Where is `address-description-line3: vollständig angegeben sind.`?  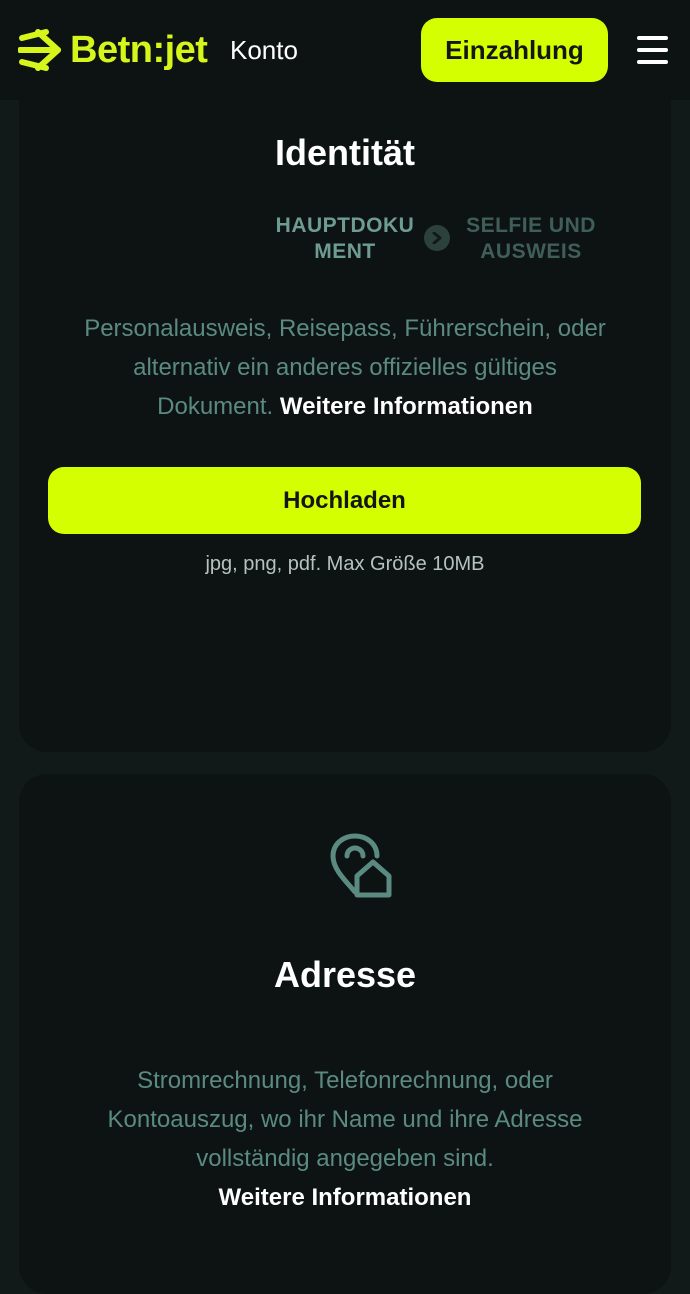 address-description-line3: vollständig angegeben sind. is located at coordinates (345, 1158).